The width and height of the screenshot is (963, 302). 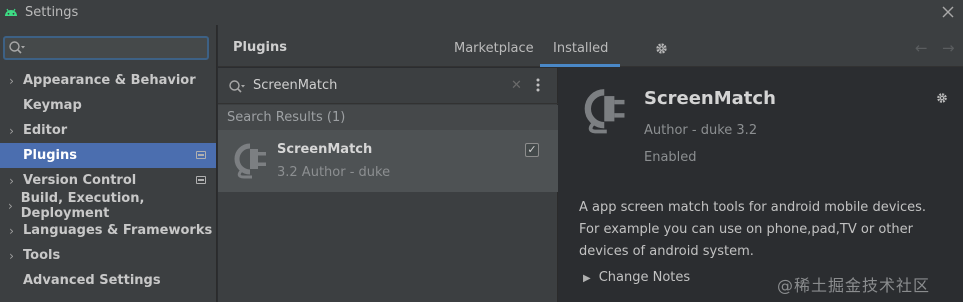 What do you see at coordinates (710, 98) in the screenshot?
I see `plugin-detail-name: ScreenMatch` at bounding box center [710, 98].